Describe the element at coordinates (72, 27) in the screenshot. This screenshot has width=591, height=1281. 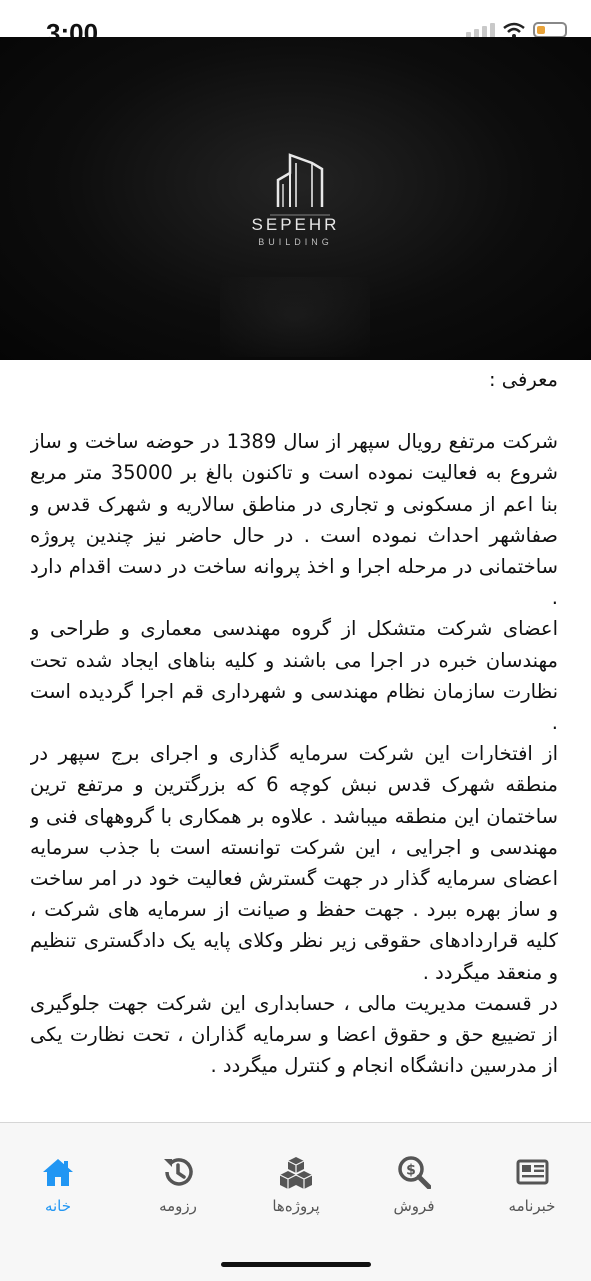
I see `status-time: 3:00` at that location.